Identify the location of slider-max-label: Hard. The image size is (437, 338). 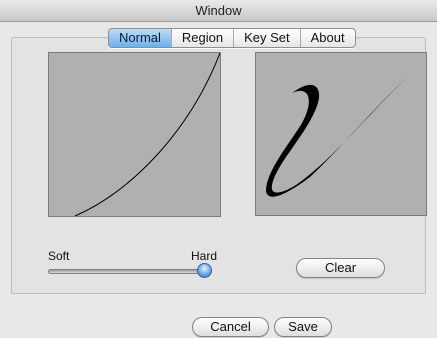
(204, 256).